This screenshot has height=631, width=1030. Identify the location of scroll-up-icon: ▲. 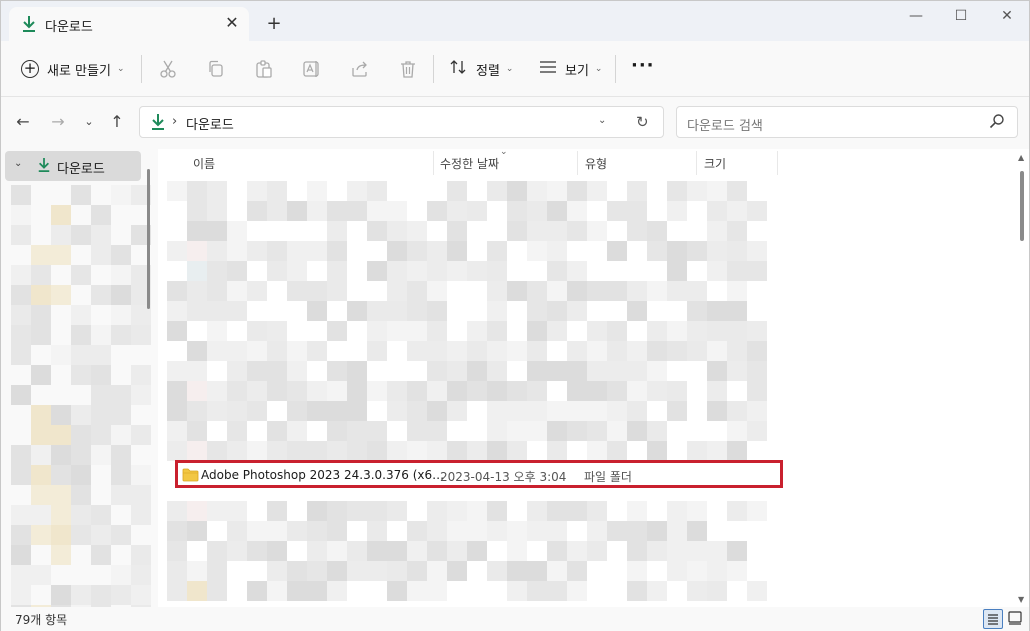
(1021, 157).